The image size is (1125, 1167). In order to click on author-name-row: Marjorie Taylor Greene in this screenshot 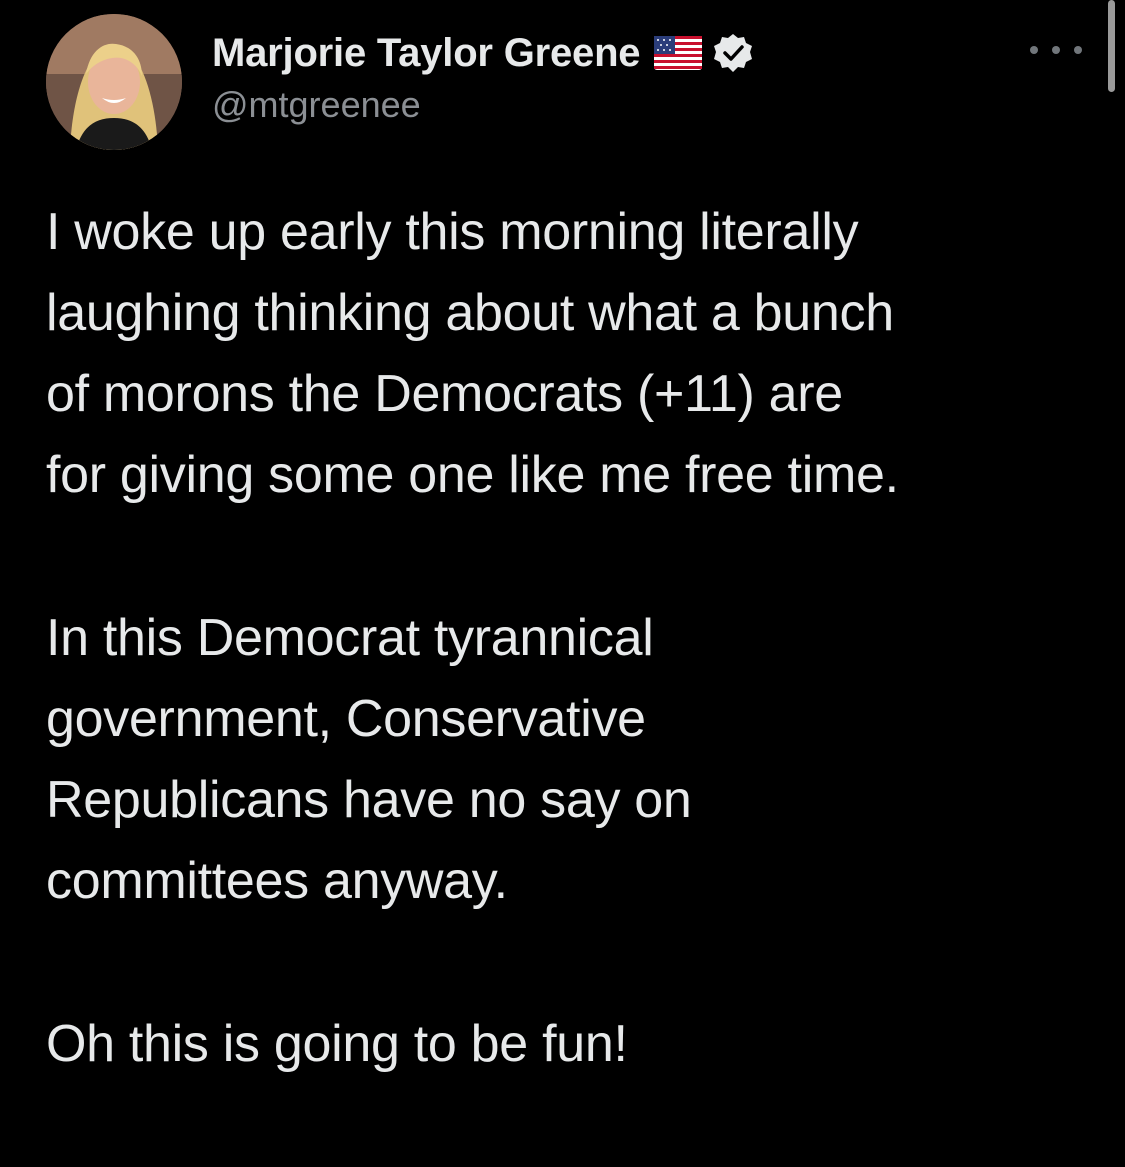, I will do `click(483, 53)`.